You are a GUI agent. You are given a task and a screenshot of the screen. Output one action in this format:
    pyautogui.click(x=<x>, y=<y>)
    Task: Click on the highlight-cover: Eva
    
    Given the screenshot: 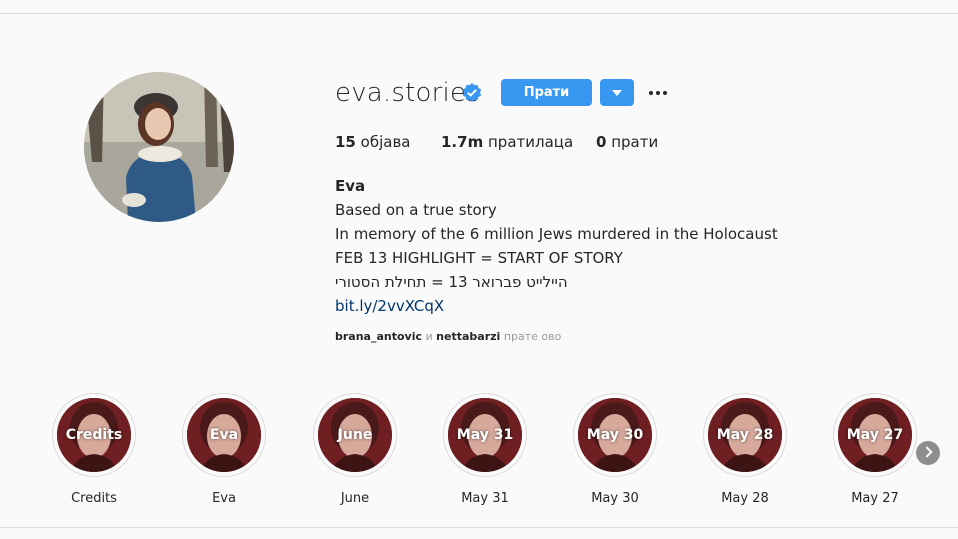 What is the action you would take?
    pyautogui.click(x=224, y=435)
    